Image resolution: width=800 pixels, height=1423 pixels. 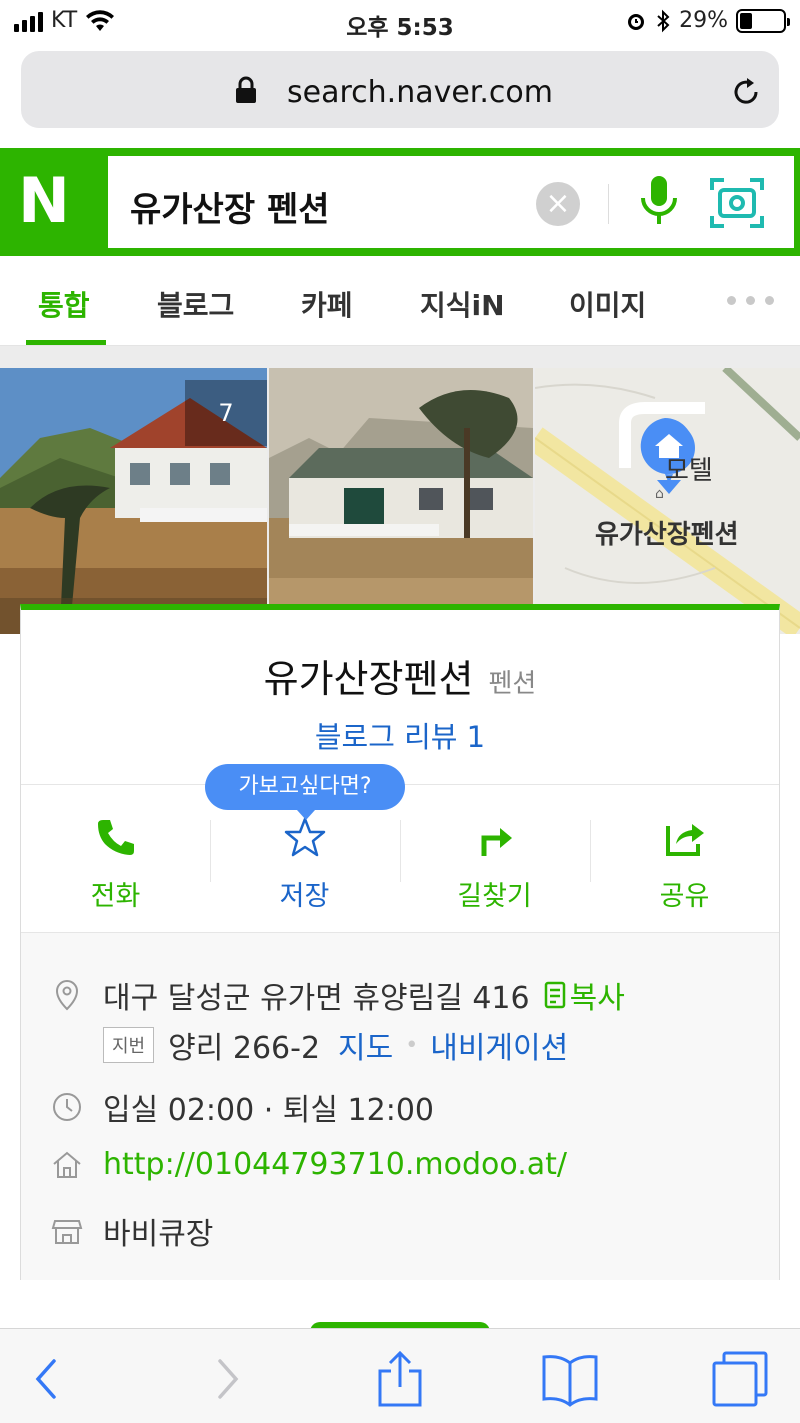 I want to click on jibun-badge: 지번, so click(x=129, y=1045).